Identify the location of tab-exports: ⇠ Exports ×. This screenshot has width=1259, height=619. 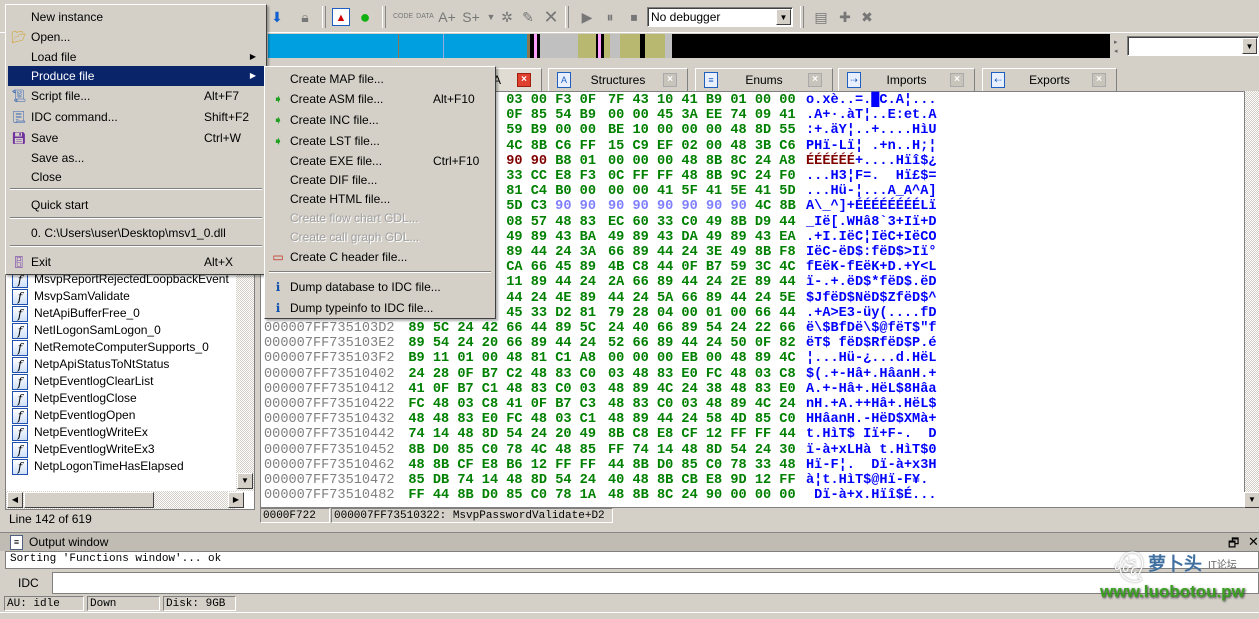
(1049, 79).